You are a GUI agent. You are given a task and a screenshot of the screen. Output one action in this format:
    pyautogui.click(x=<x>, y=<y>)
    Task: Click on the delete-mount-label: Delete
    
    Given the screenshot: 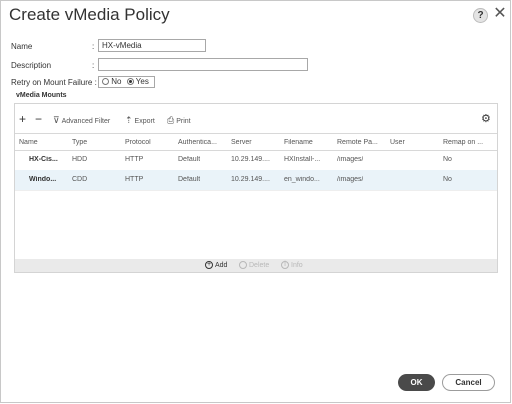 What is the action you would take?
    pyautogui.click(x=259, y=265)
    